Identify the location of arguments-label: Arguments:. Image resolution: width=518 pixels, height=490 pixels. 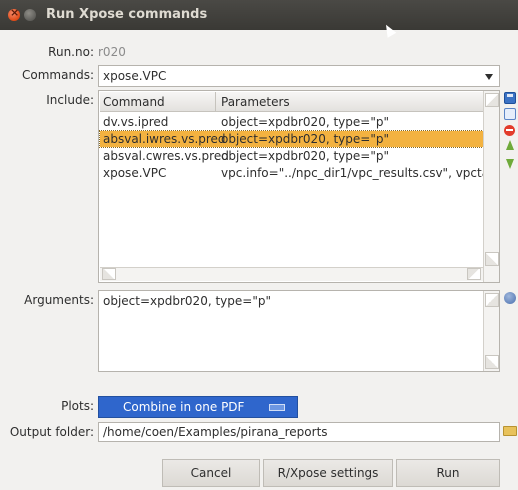
(59, 300).